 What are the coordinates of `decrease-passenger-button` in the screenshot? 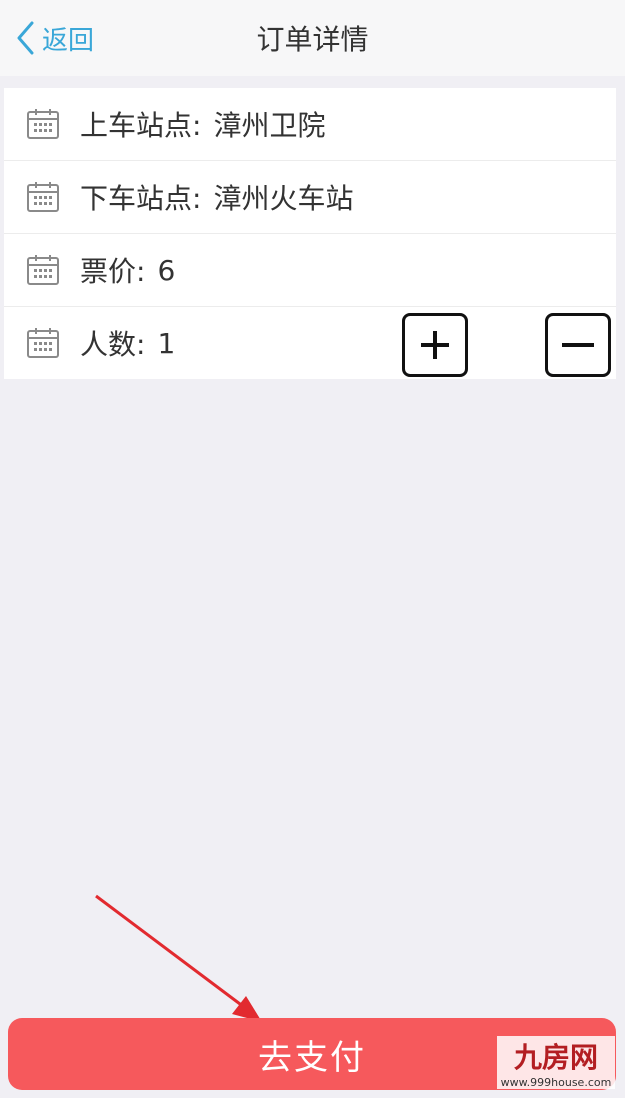 It's located at (578, 345).